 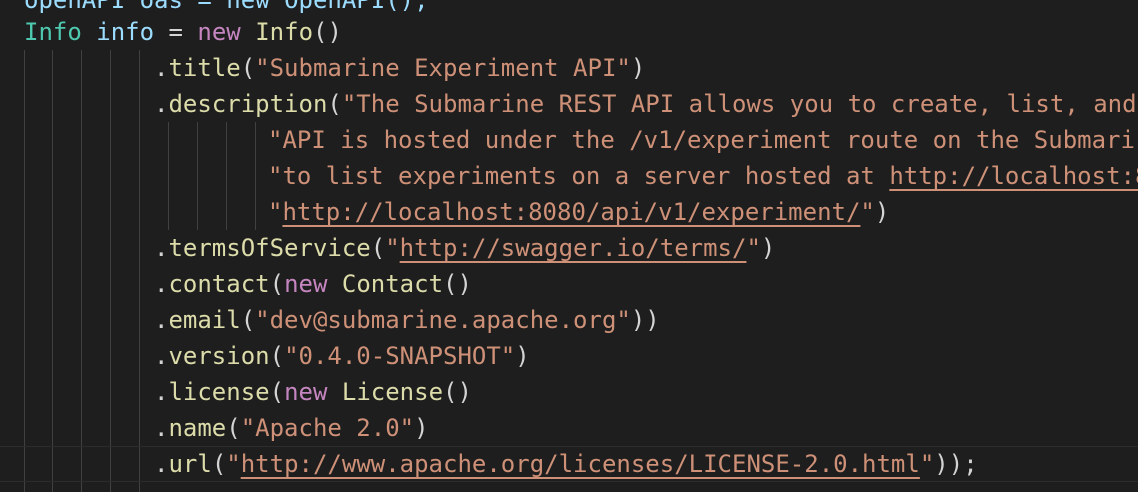 What do you see at coordinates (569, 32) in the screenshot?
I see `code-line: Info info = new Info()` at bounding box center [569, 32].